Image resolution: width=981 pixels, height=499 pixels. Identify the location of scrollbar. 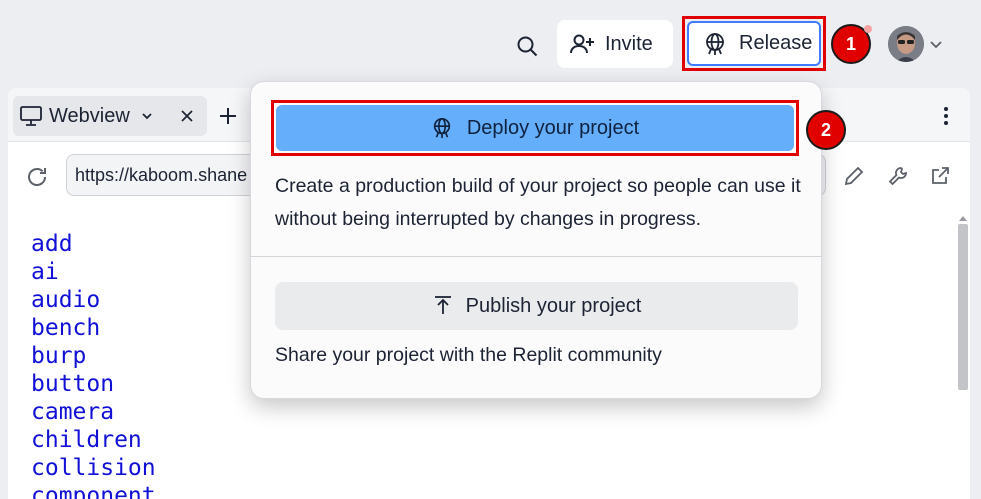
(963, 354).